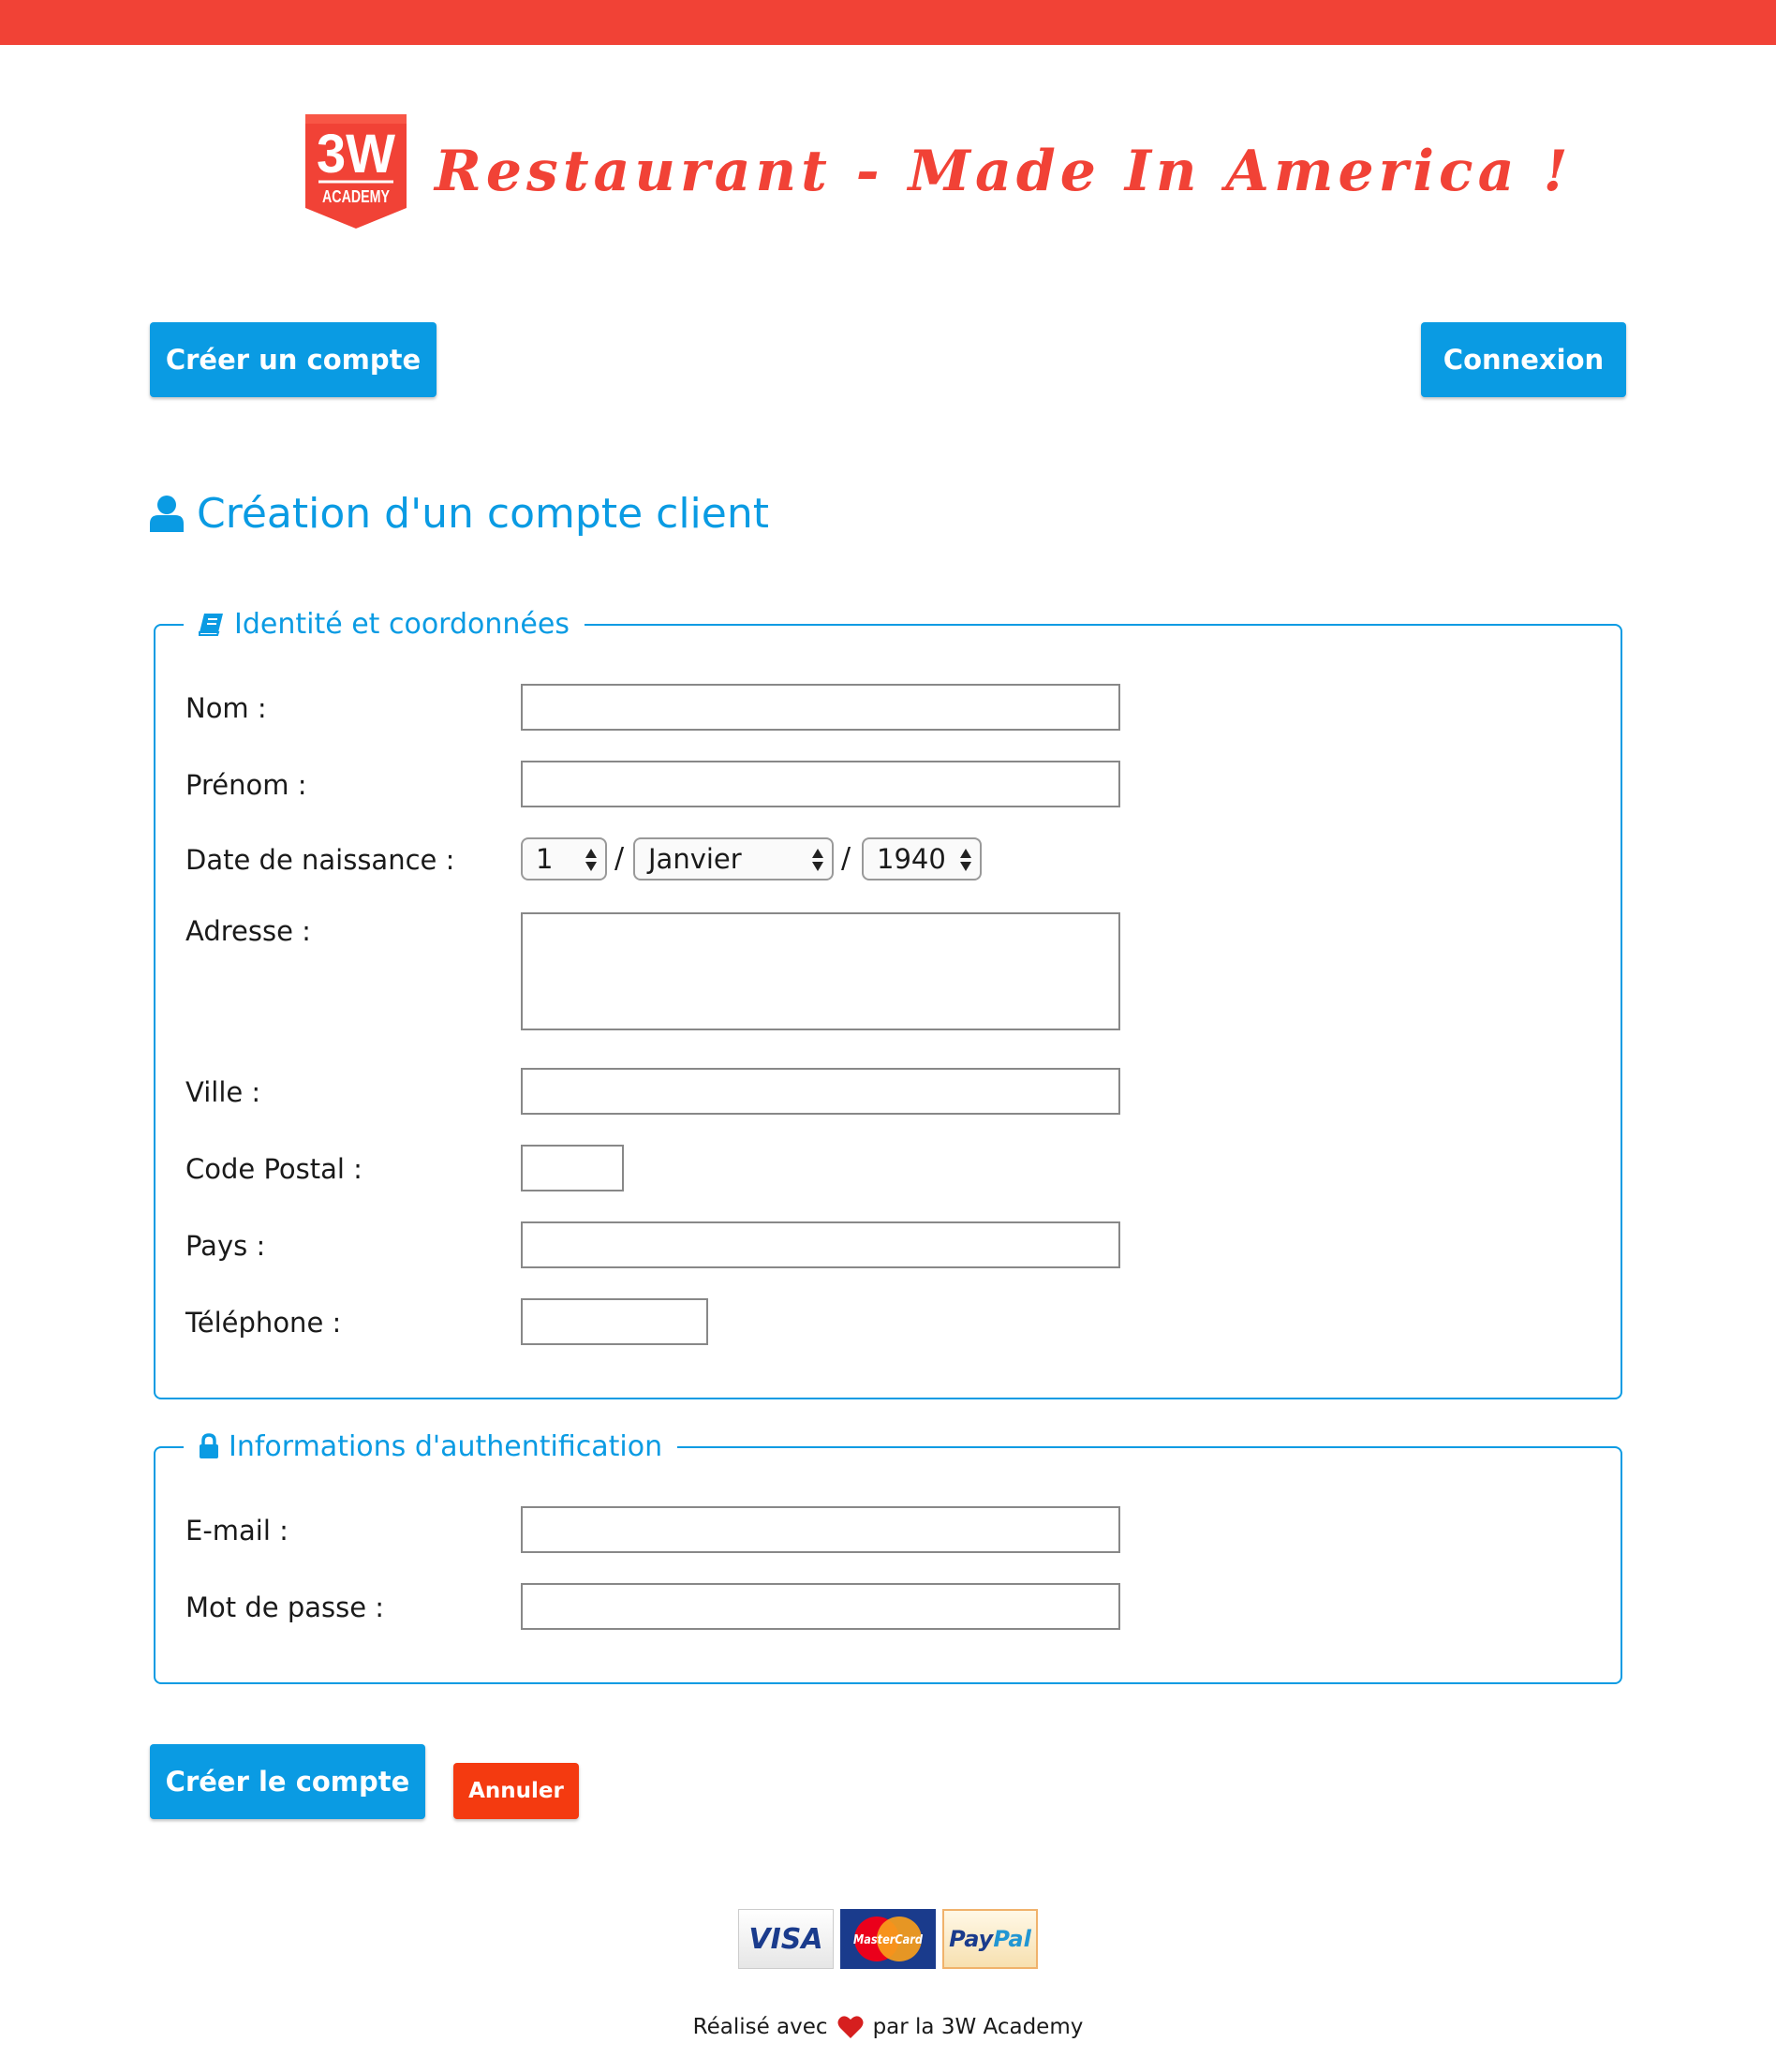  I want to click on birth-day-select: 1, so click(564, 859).